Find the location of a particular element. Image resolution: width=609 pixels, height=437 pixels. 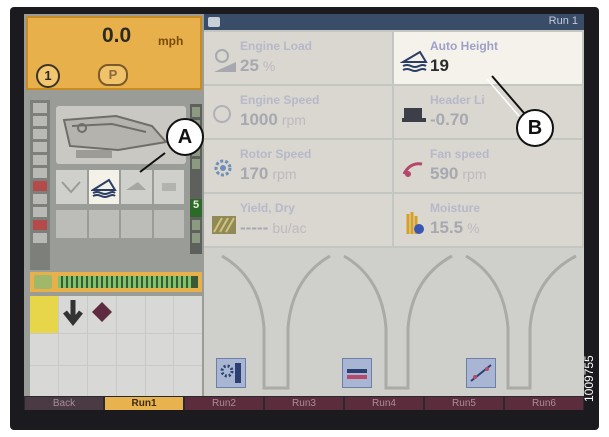

figure-id: 1009755 is located at coordinates (590, 375).